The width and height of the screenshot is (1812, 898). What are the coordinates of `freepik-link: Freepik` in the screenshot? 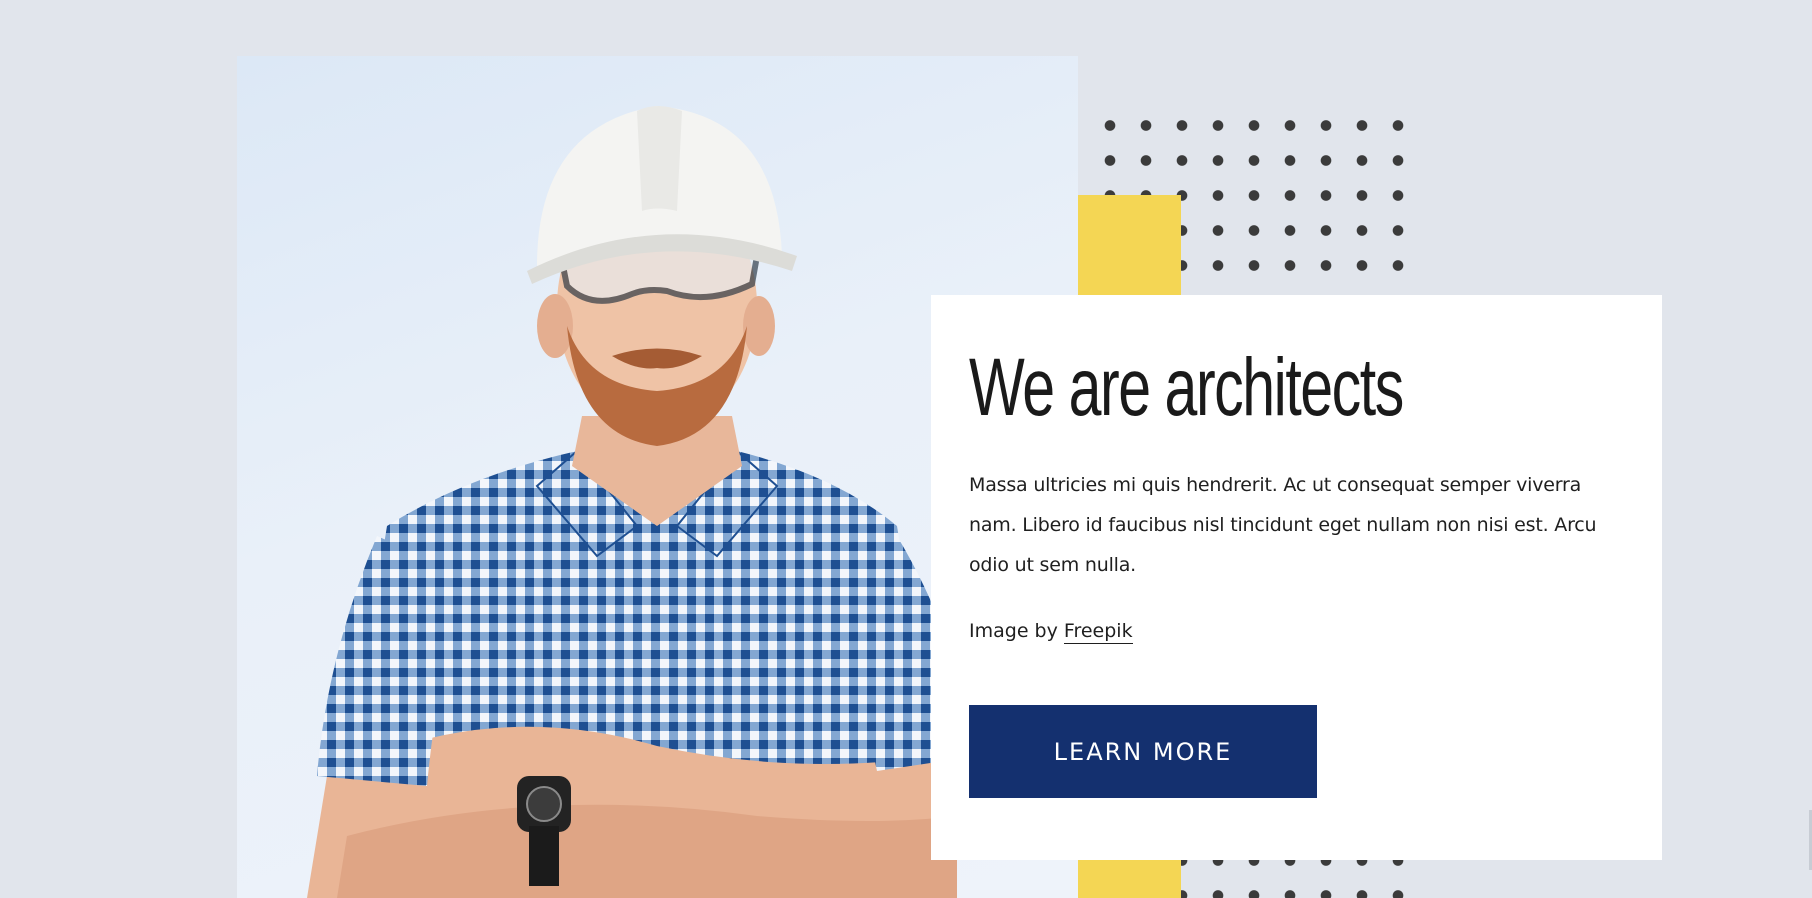 It's located at (1098, 632).